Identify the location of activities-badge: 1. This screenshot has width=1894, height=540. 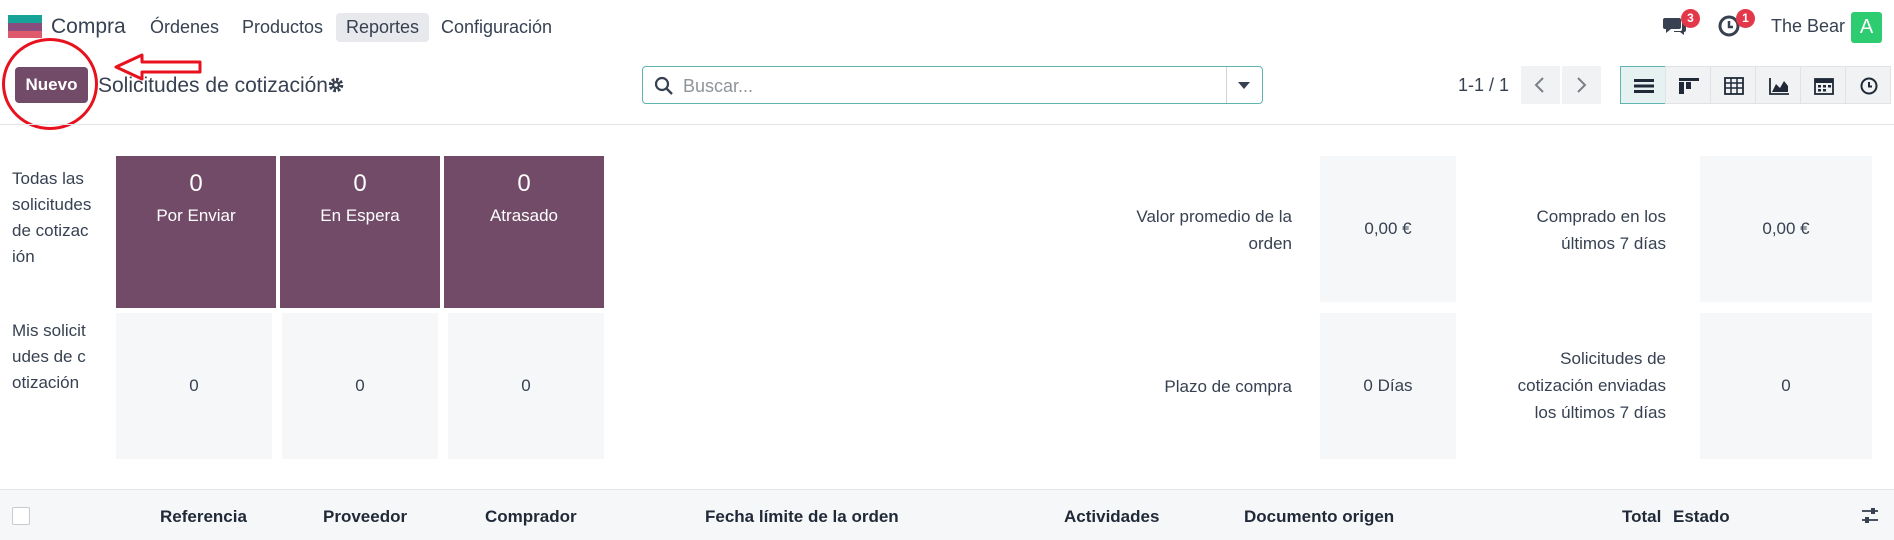
(1745, 18).